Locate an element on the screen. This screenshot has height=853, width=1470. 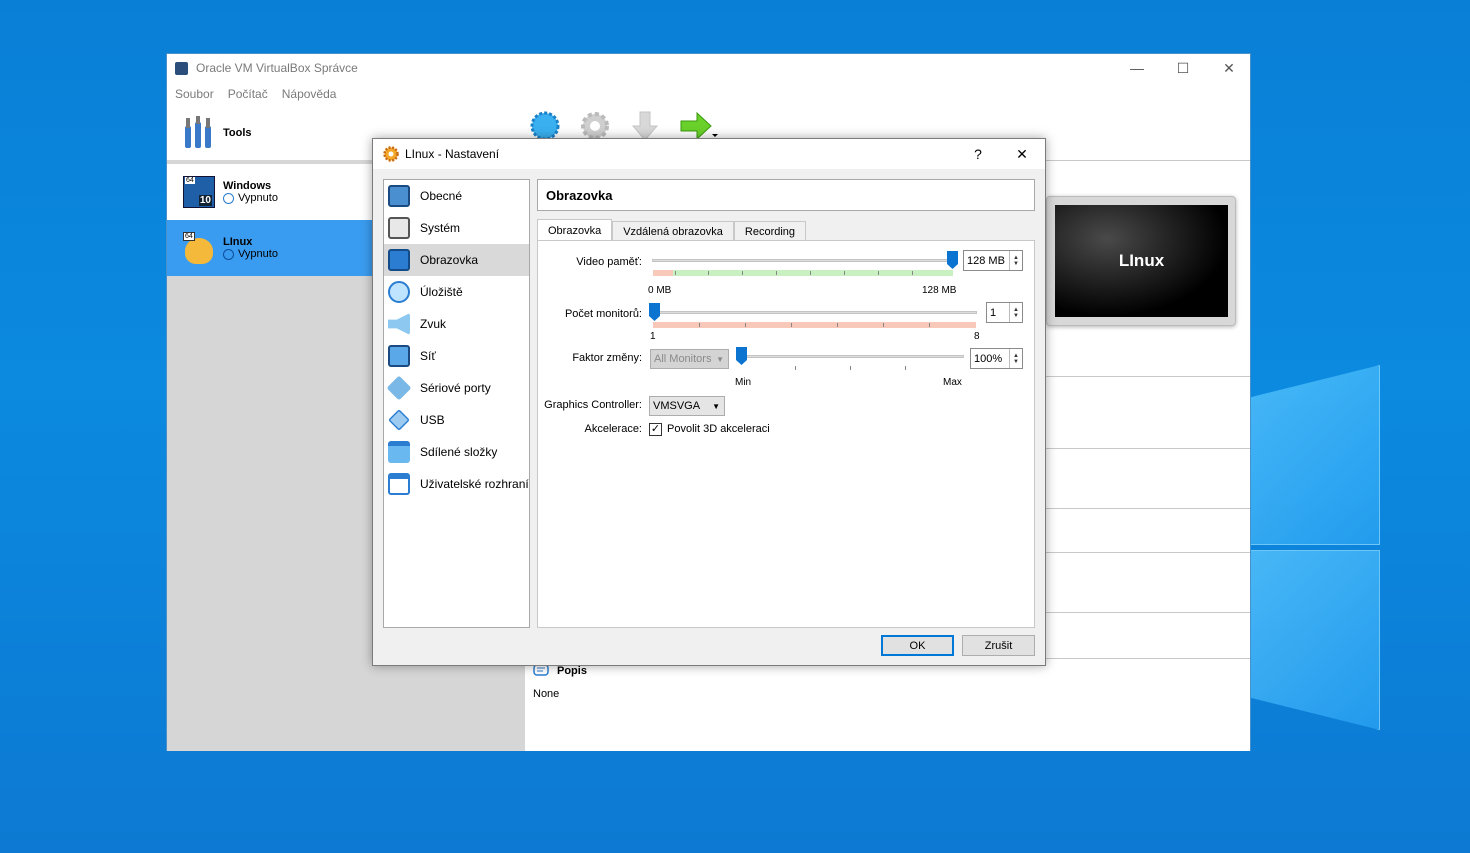
serial-ports-icon is located at coordinates (399, 388).